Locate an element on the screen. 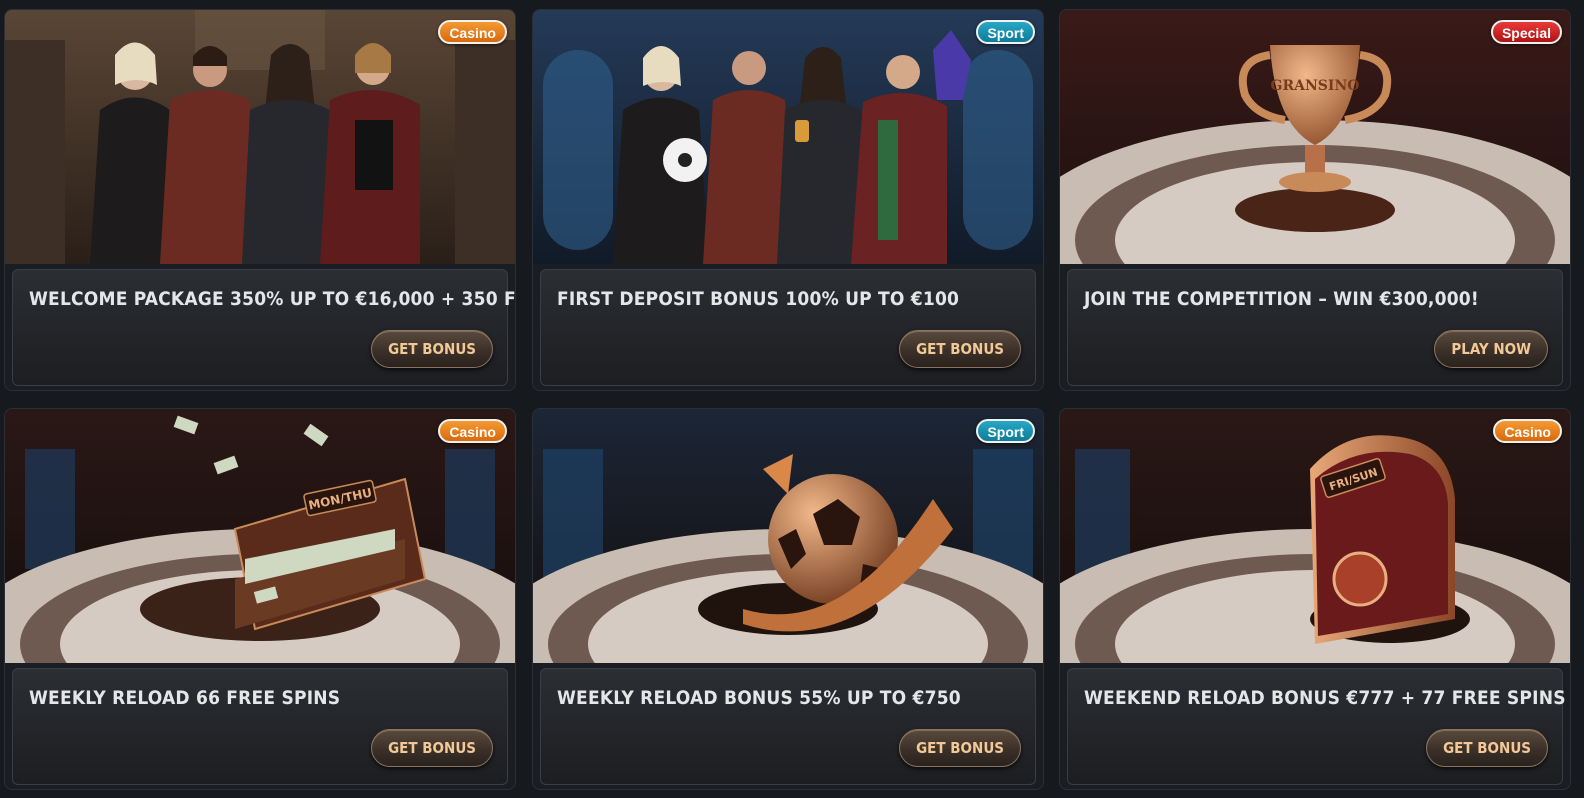 The height and width of the screenshot is (798, 1584). promo-title: WEEKLY RELOAD BONUS 55% UP TO €750 is located at coordinates (759, 698).